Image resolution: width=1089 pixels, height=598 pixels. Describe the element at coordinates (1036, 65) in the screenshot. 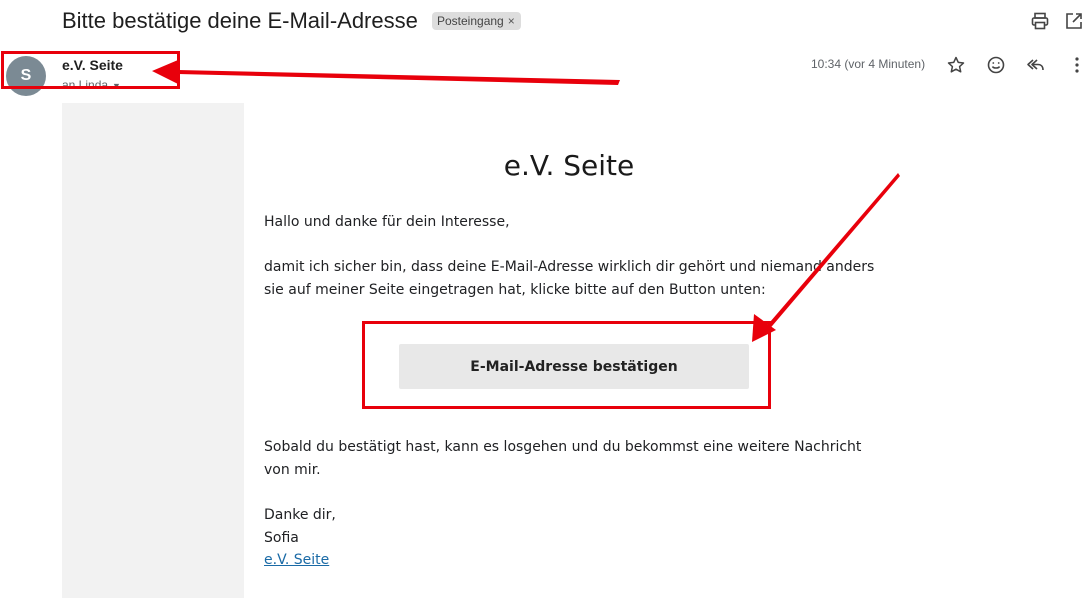

I see `reply-all-icon` at that location.